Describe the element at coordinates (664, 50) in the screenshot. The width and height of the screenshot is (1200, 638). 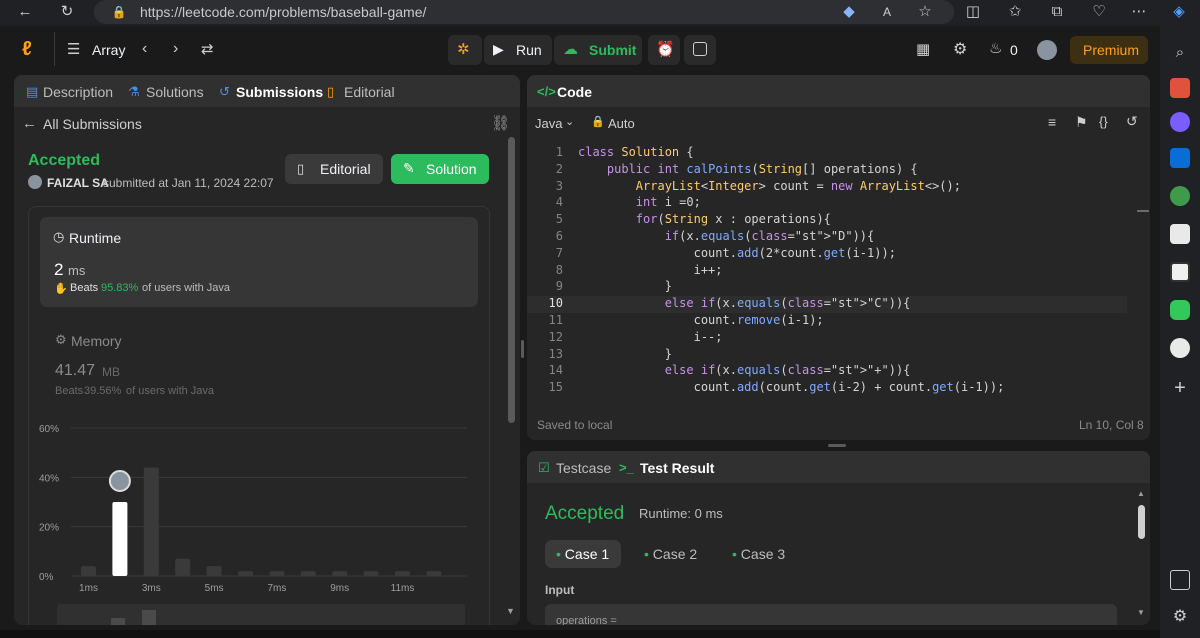
I see `timer-button: ⏰` at that location.